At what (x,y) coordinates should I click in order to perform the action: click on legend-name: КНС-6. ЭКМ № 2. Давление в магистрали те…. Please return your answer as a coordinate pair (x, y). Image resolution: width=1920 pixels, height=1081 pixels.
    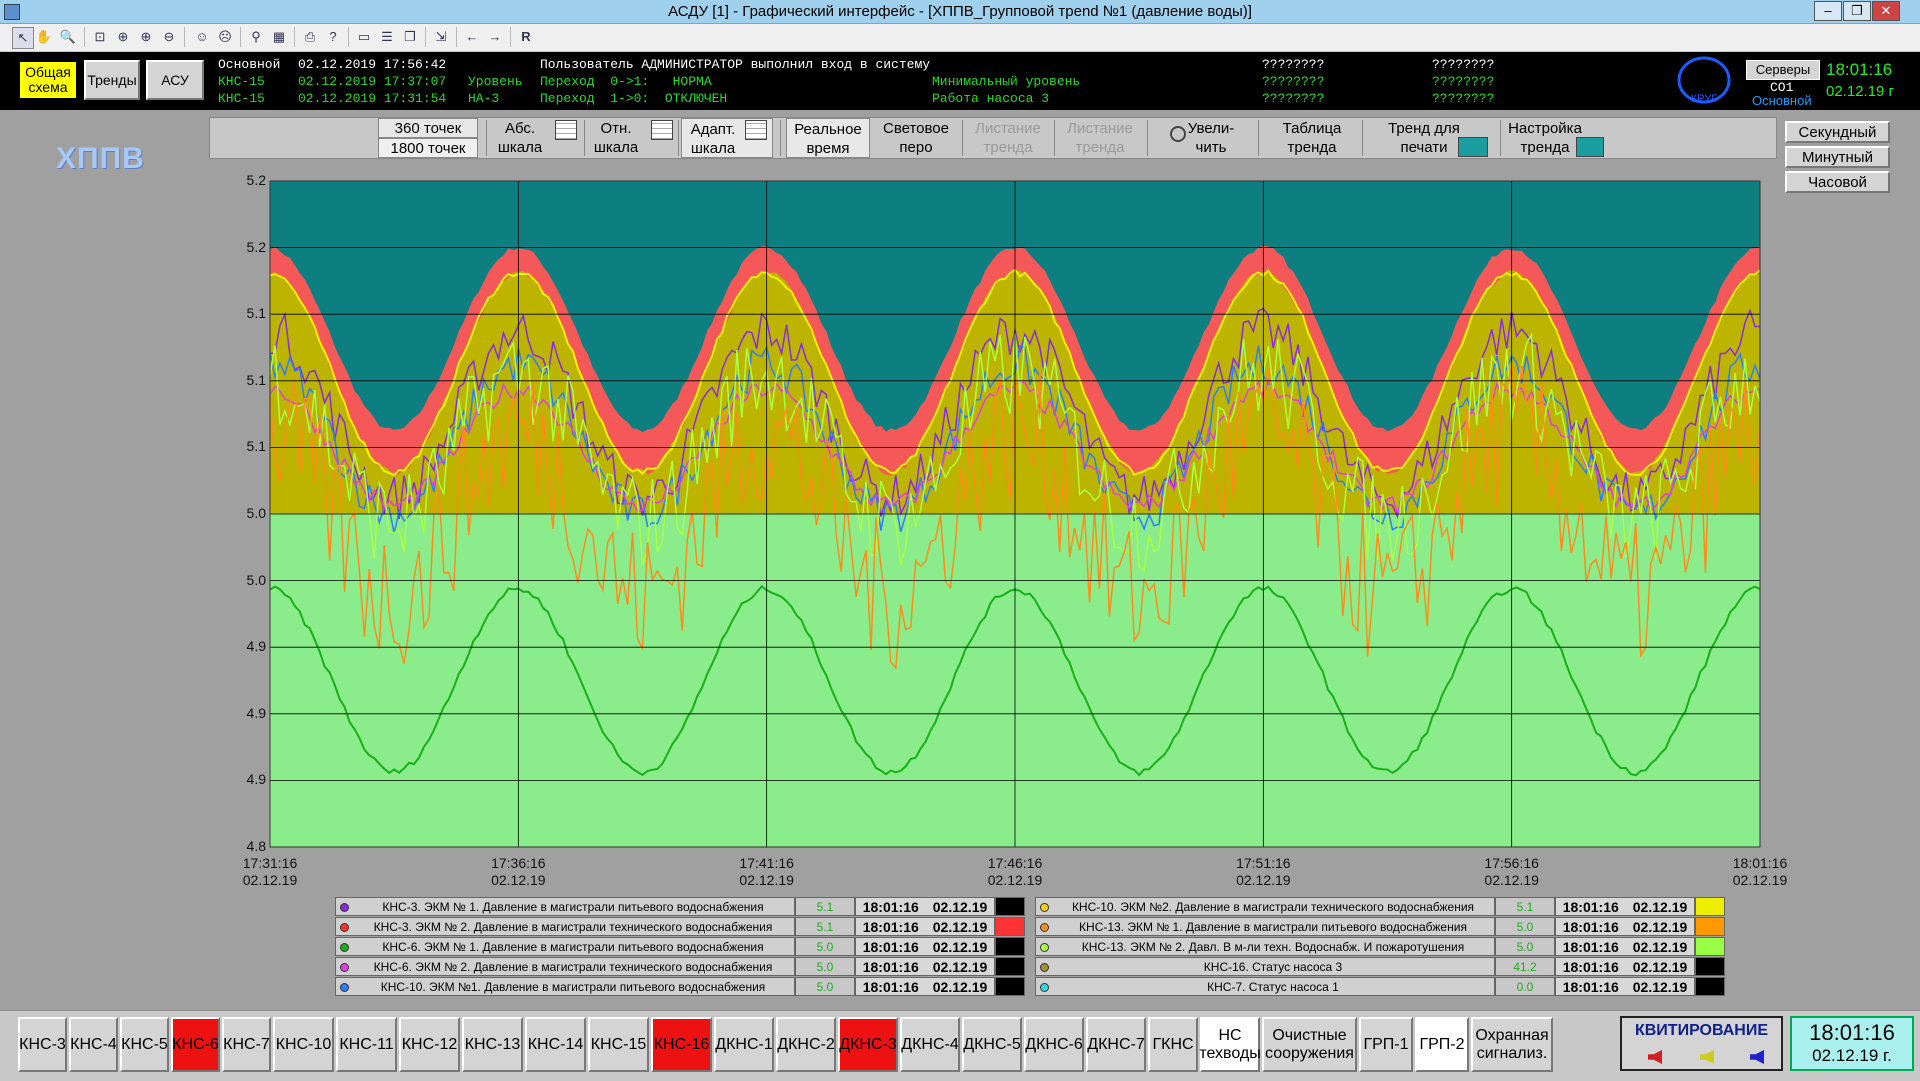
    Looking at the image, I should click on (565, 966).